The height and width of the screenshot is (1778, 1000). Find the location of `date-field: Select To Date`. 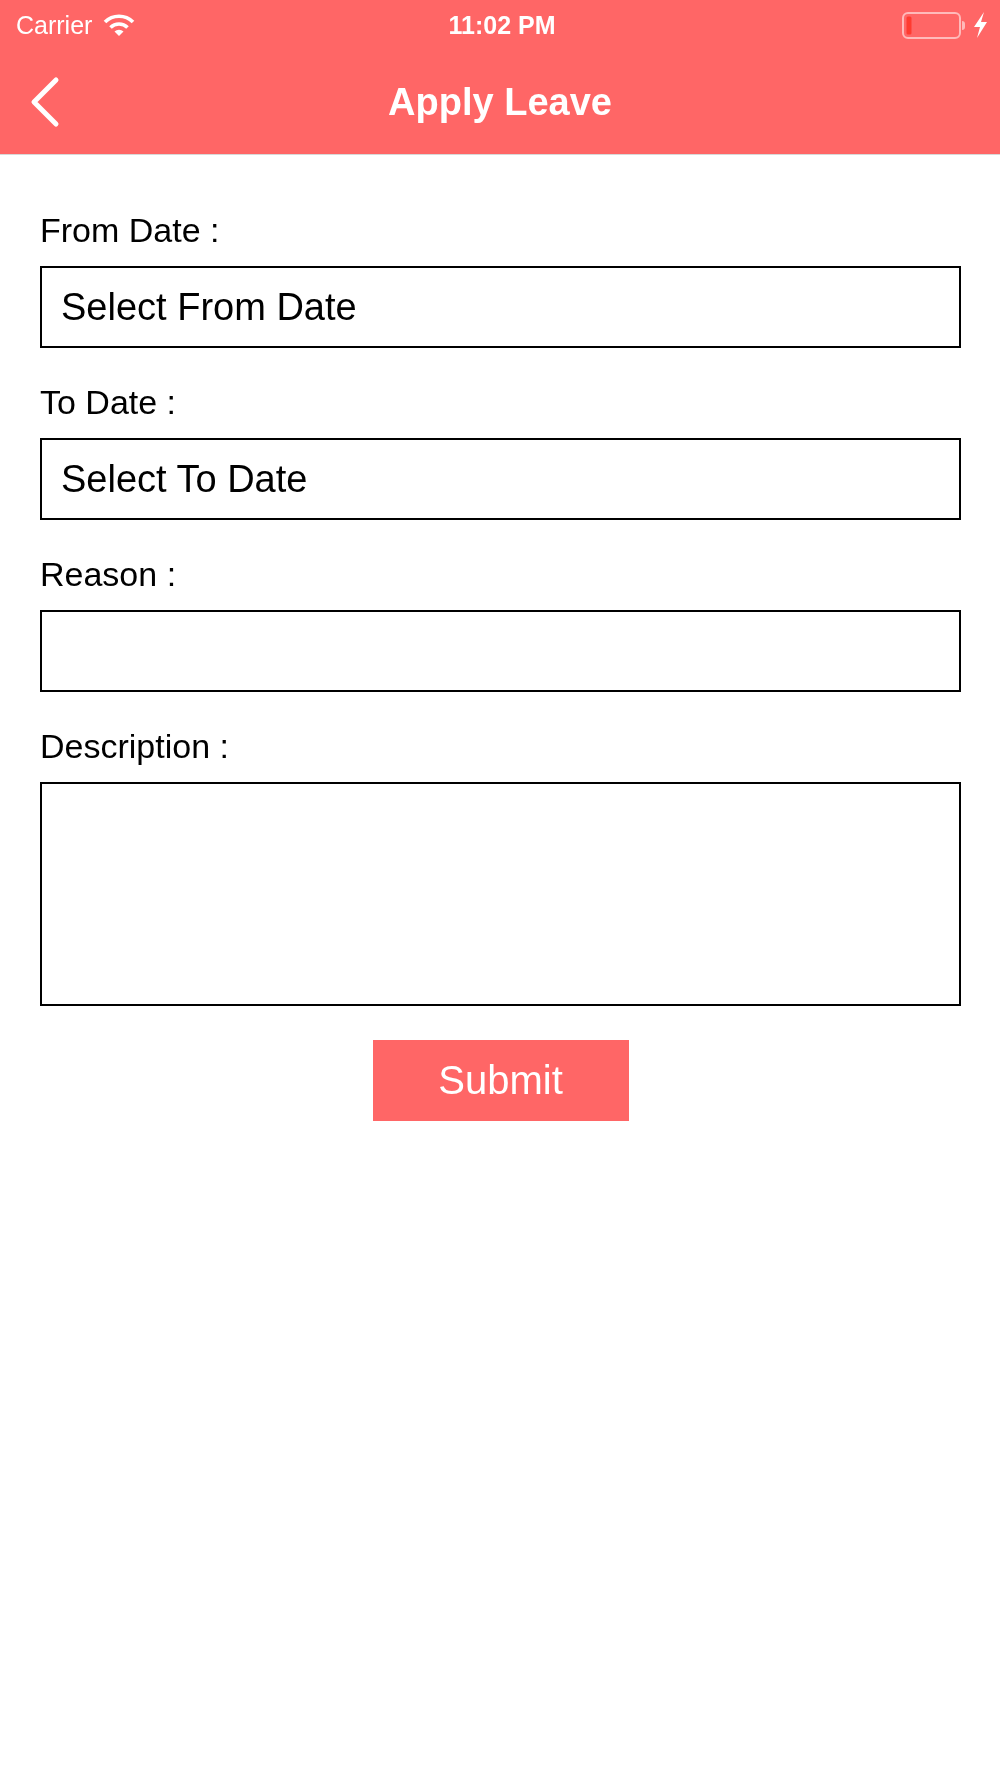

date-field: Select To Date is located at coordinates (500, 479).